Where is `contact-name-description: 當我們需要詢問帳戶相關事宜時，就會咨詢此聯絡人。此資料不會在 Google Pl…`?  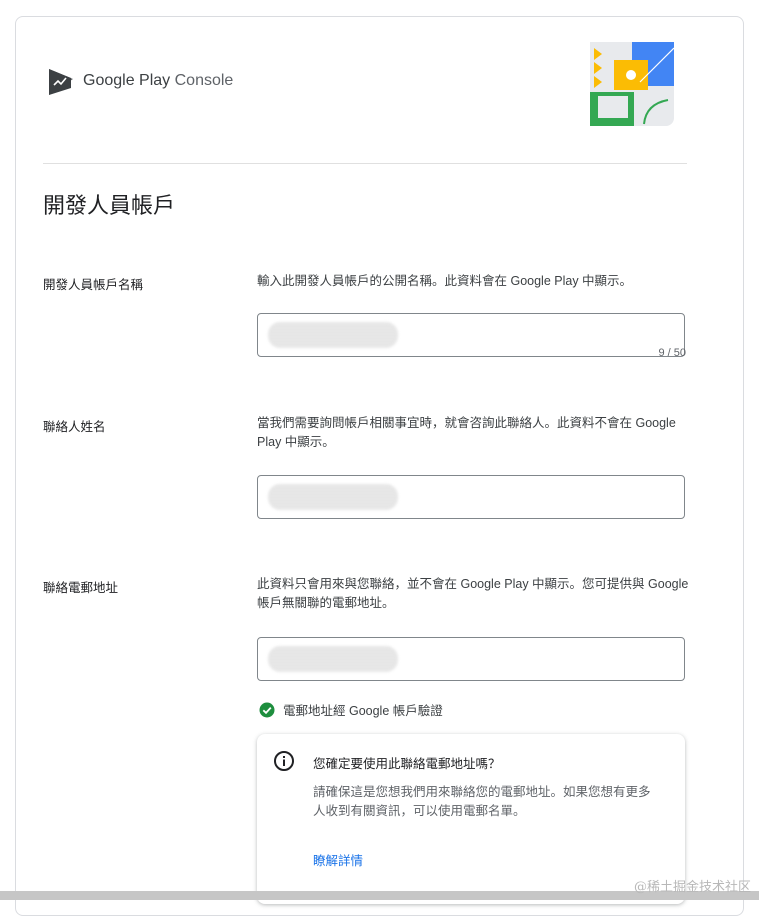
contact-name-description: 當我們需要詢問帳戶相關事宜時，就會咨詢此聯絡人。此資料不會在 Google Pl… is located at coordinates (466, 432).